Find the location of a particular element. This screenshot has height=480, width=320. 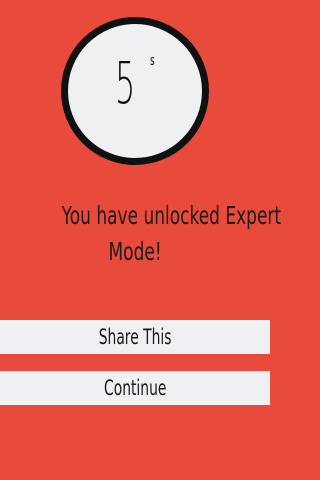

share-button-label: Share This is located at coordinates (135, 337).